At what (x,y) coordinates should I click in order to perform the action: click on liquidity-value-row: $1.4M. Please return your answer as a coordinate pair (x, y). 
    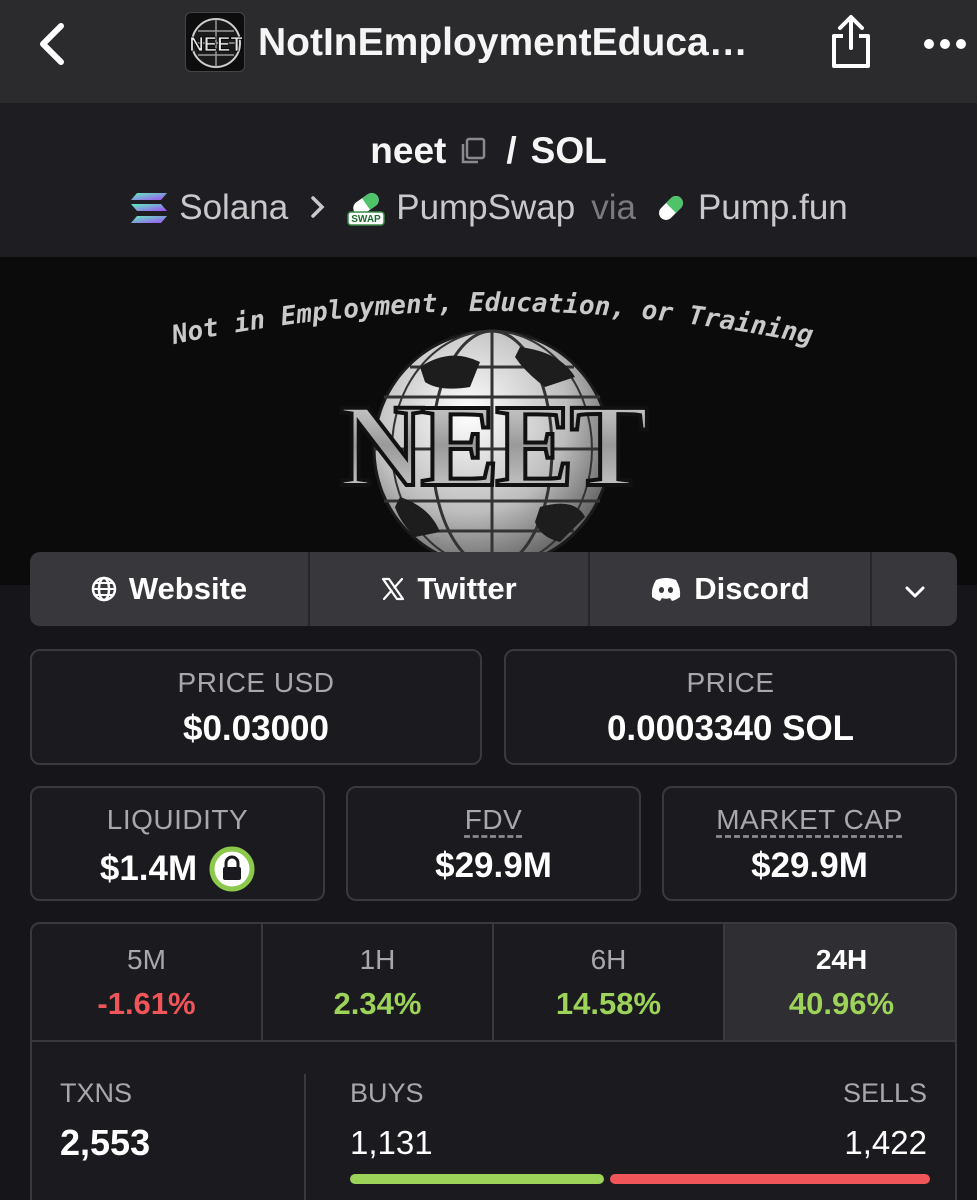
    Looking at the image, I should click on (177, 869).